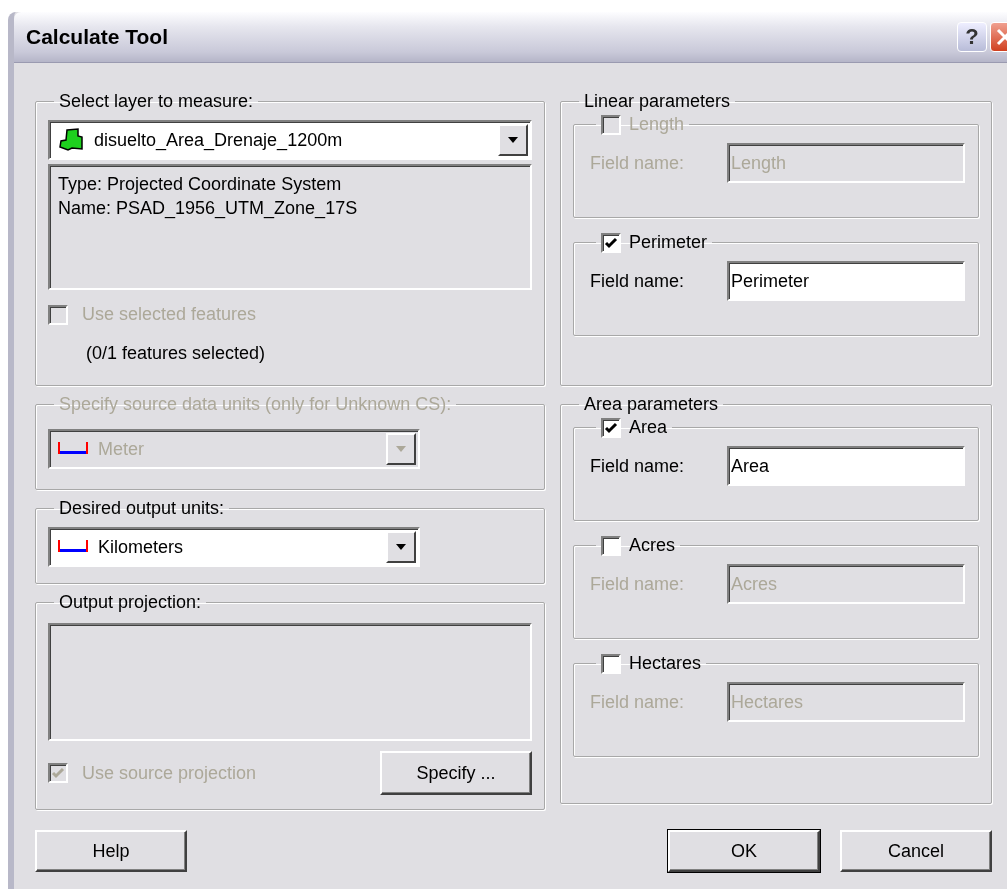  Describe the element at coordinates (665, 663) in the screenshot. I see `checkbox-label: Hectares` at that location.